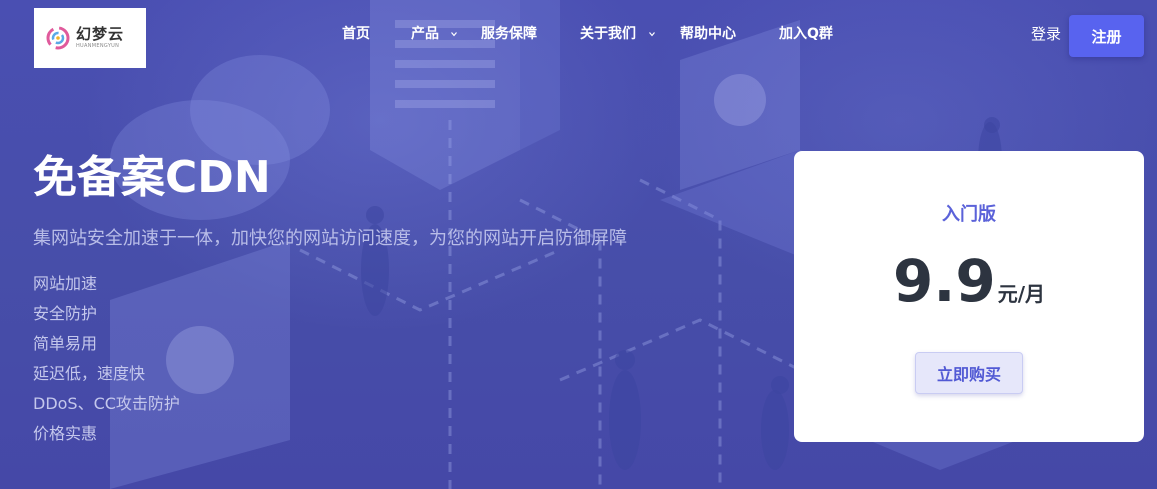 This screenshot has height=489, width=1157. What do you see at coordinates (65, 433) in the screenshot?
I see `feature-item: 价格实惠` at bounding box center [65, 433].